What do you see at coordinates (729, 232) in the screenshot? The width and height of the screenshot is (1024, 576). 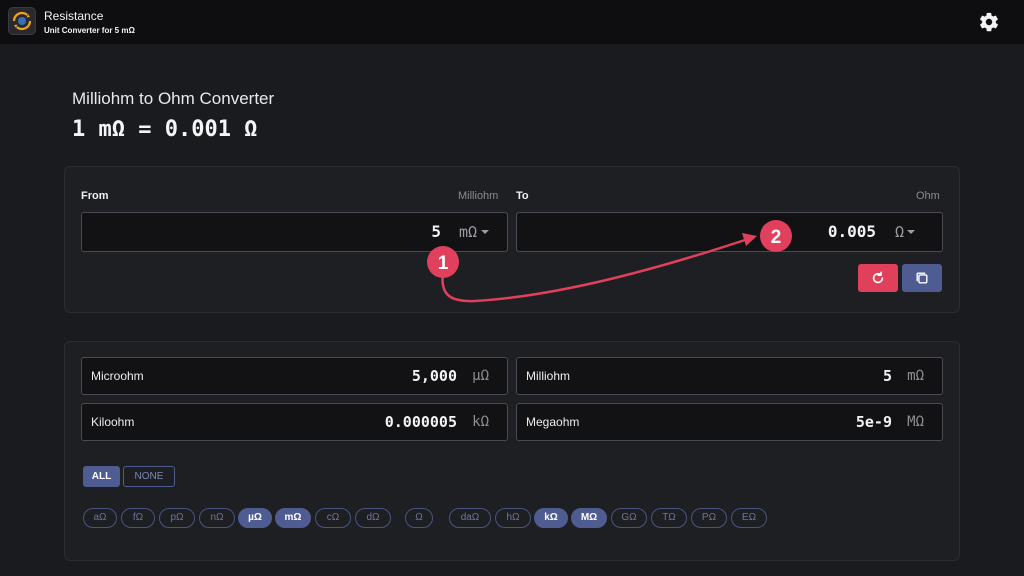 I see `to-input: 0.005 Ω` at bounding box center [729, 232].